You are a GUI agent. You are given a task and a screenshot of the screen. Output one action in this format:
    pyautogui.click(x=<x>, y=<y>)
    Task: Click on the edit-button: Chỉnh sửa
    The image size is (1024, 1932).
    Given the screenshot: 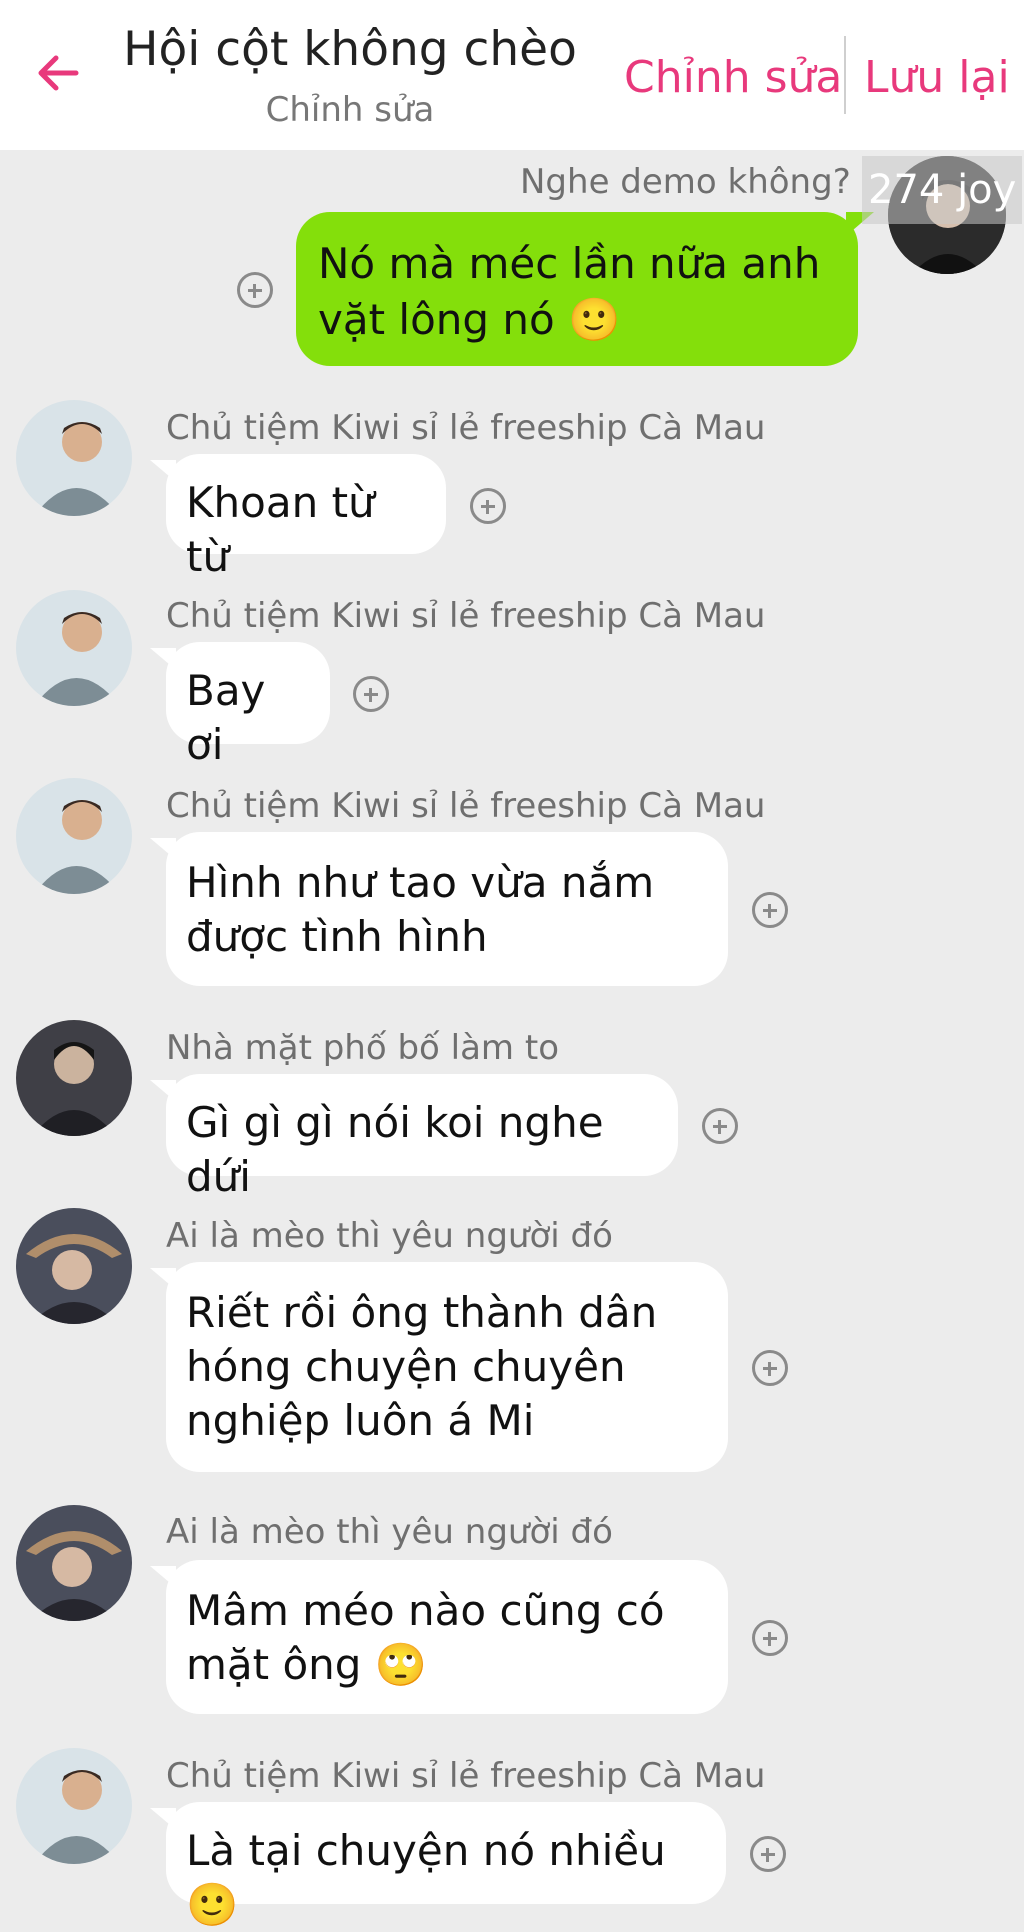 What is the action you would take?
    pyautogui.click(x=733, y=77)
    